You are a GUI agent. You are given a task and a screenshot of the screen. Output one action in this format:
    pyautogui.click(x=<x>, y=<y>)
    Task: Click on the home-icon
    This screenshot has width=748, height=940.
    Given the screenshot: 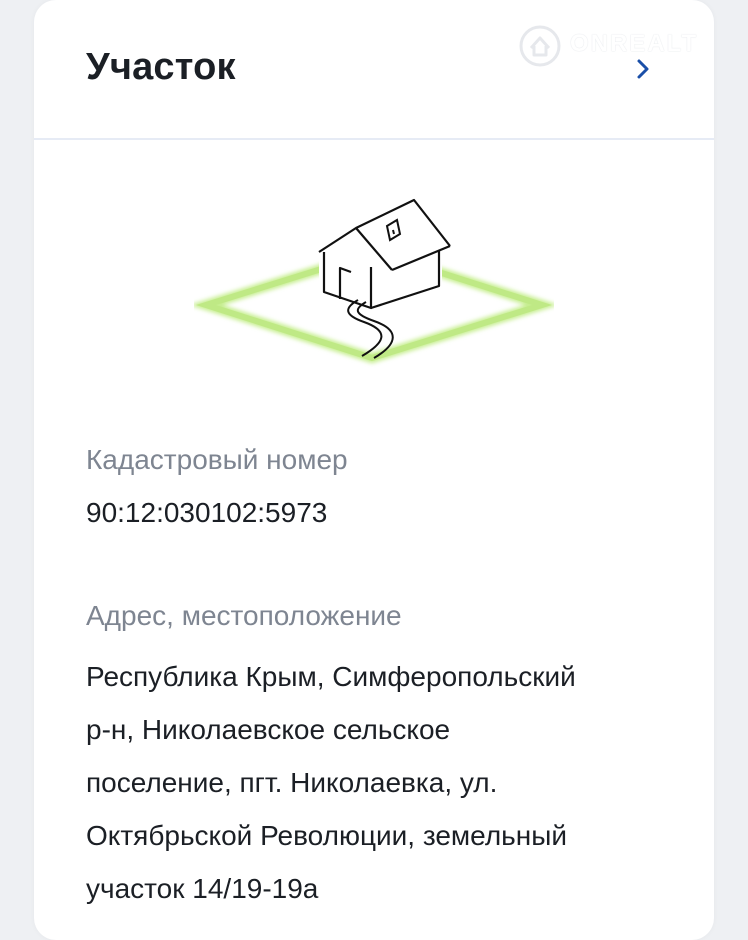 What is the action you would take?
    pyautogui.click(x=540, y=46)
    